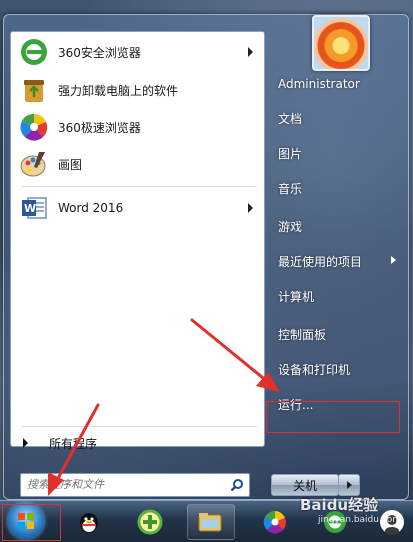  Describe the element at coordinates (314, 369) in the screenshot. I see `right-item-label: 设备和打印机` at that location.